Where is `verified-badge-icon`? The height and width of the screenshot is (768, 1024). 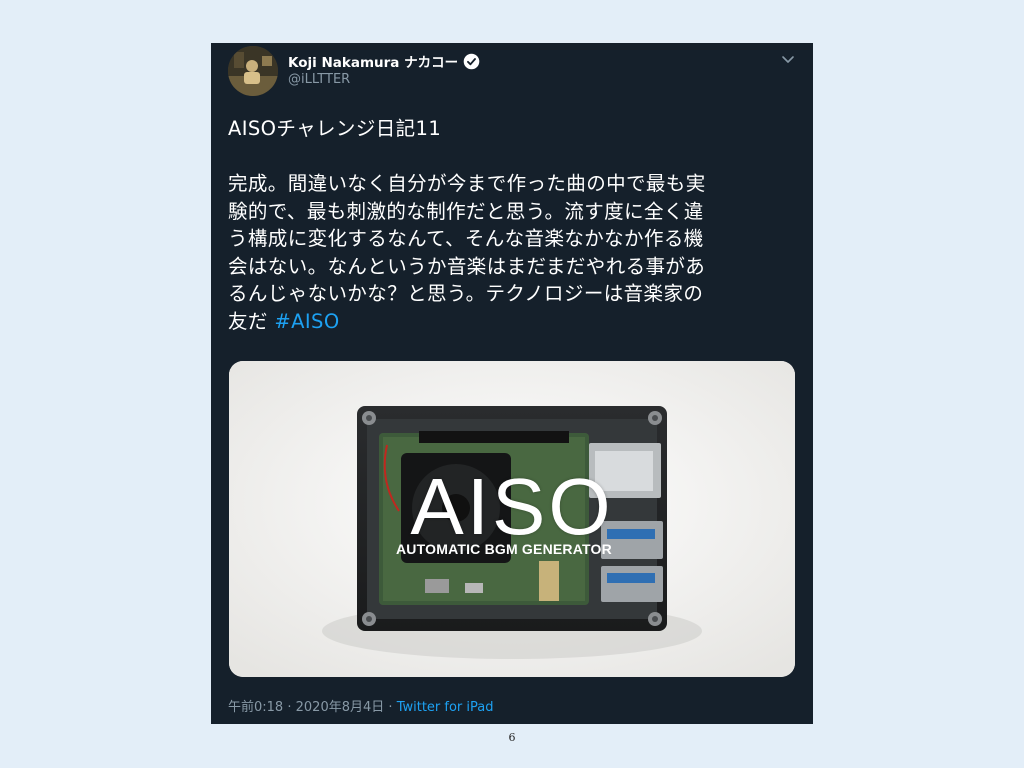
verified-badge-icon is located at coordinates (471, 61).